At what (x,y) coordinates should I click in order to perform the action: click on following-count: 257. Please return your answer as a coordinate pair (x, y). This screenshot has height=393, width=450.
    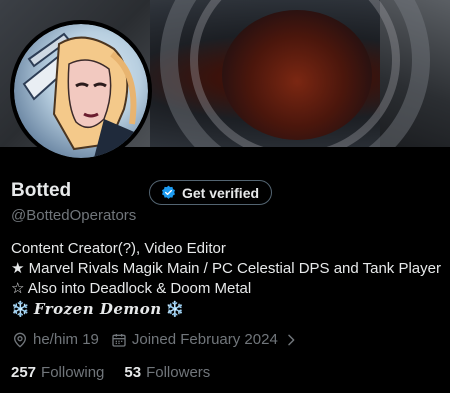
    Looking at the image, I should click on (24, 372).